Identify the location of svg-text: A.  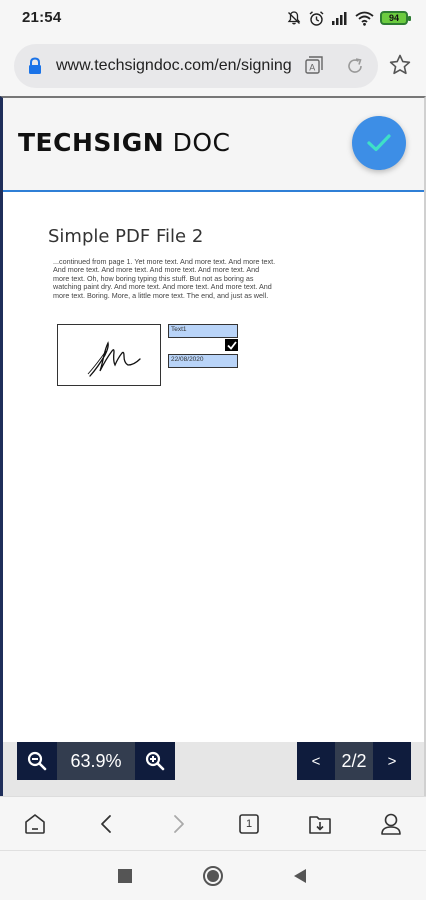
(312, 68).